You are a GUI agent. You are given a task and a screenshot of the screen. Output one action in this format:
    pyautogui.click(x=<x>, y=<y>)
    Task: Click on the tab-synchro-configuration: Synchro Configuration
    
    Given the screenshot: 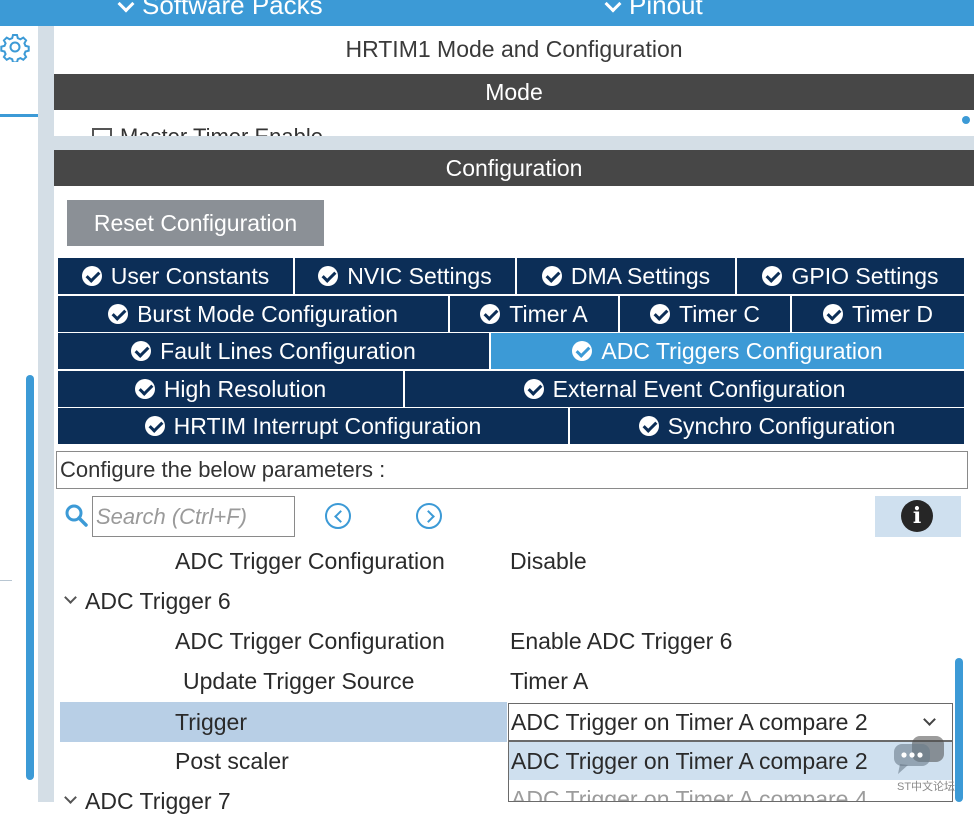 What is the action you would take?
    pyautogui.click(x=768, y=426)
    